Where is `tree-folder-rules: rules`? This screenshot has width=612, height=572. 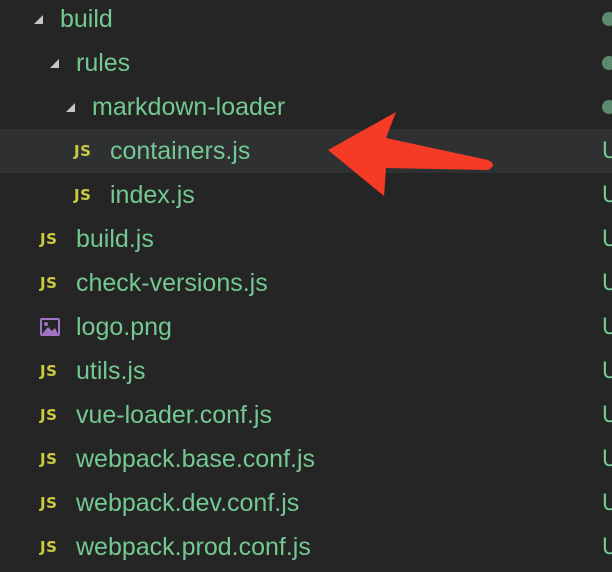
tree-folder-rules: rules is located at coordinates (306, 63).